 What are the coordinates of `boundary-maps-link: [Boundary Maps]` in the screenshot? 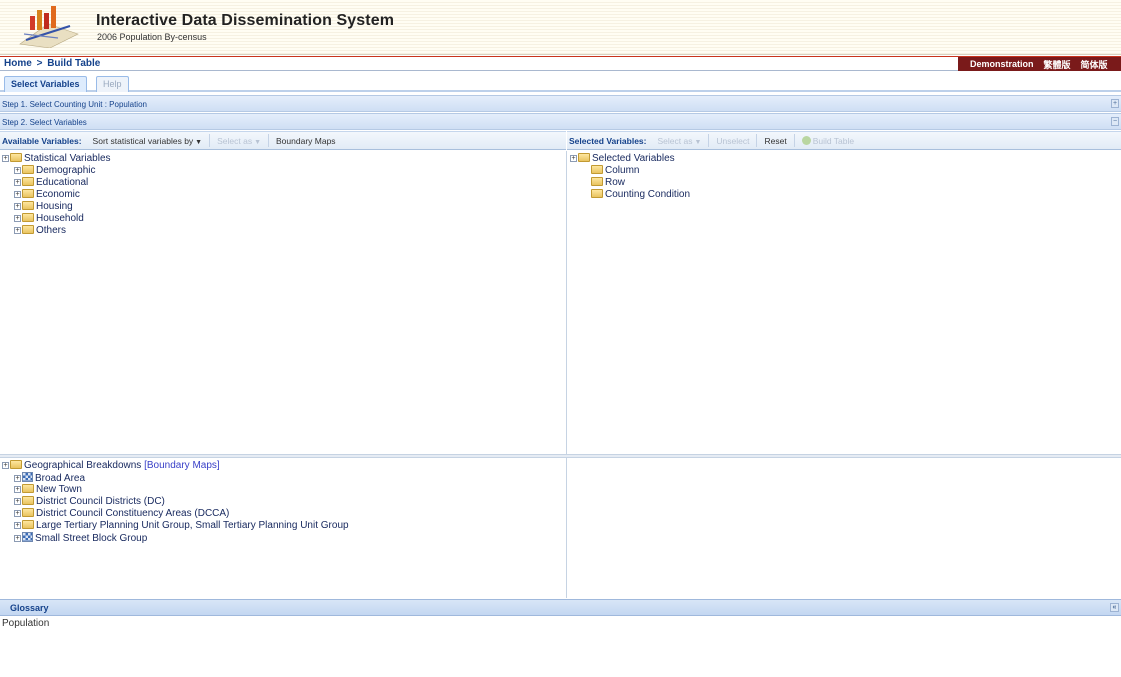 It's located at (182, 465).